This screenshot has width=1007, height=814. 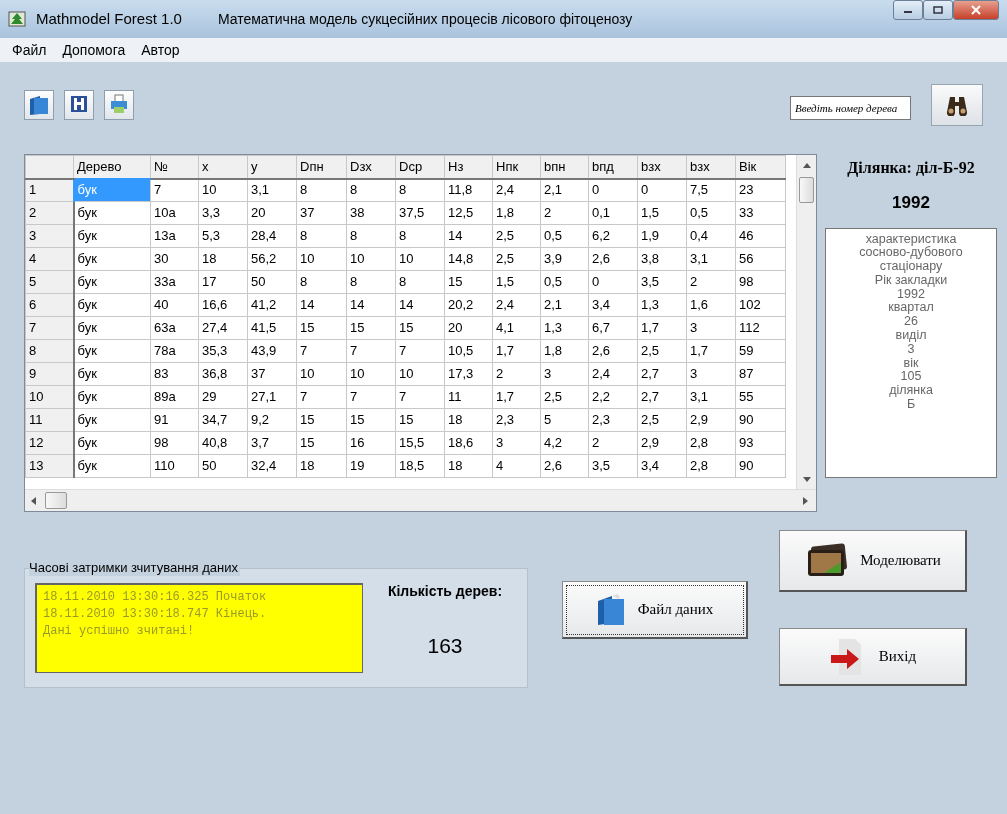 I want to click on table-cell: 37, so click(x=272, y=374).